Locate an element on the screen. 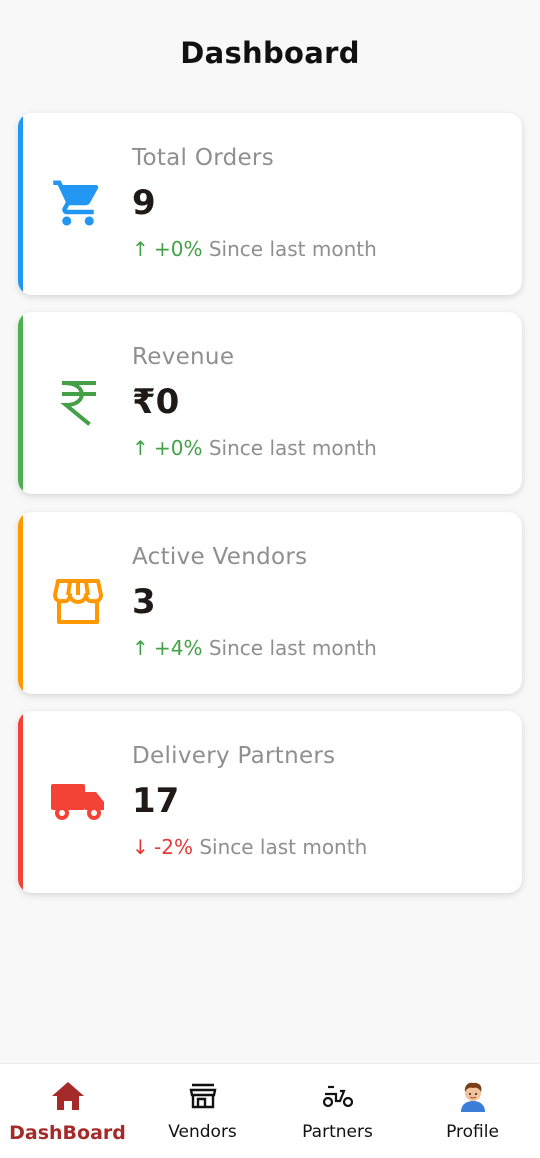  avatar-icon is located at coordinates (473, 1096).